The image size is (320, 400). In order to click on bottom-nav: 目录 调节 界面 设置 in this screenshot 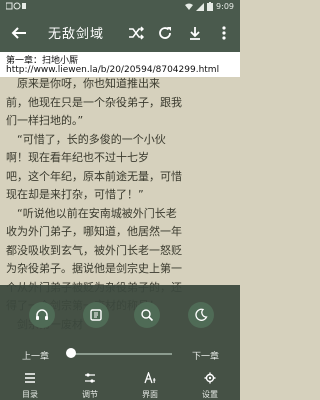, I will do `click(120, 384)`.